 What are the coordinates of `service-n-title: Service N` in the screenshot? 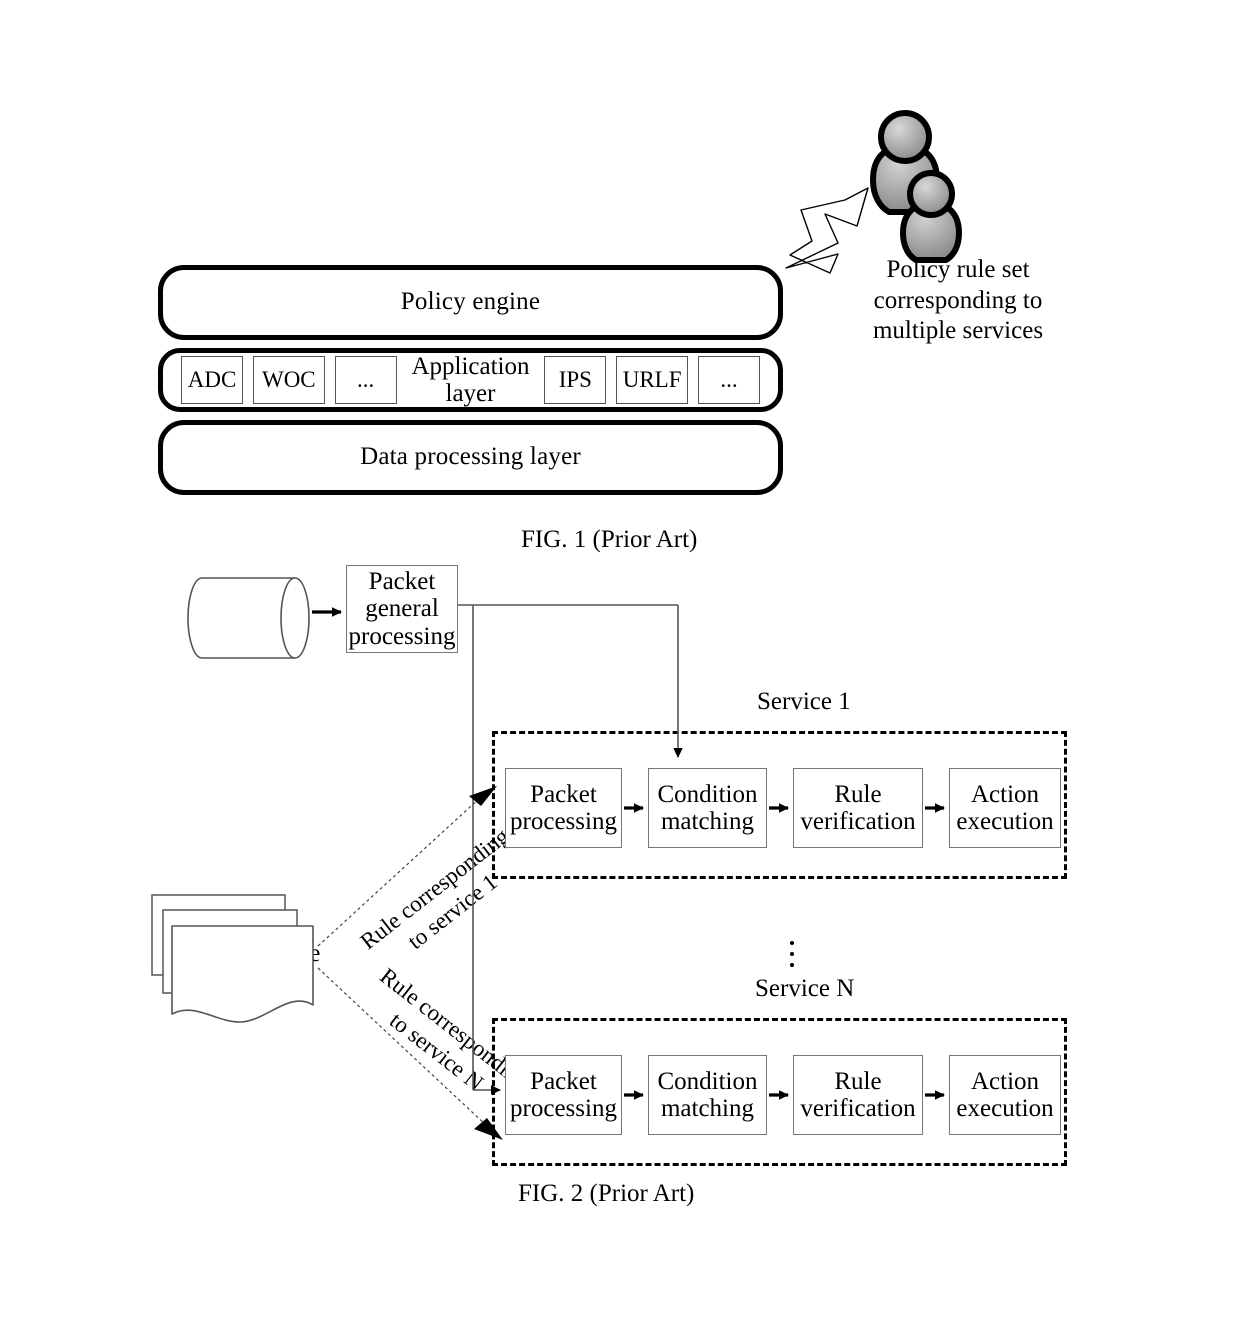 It's located at (805, 988).